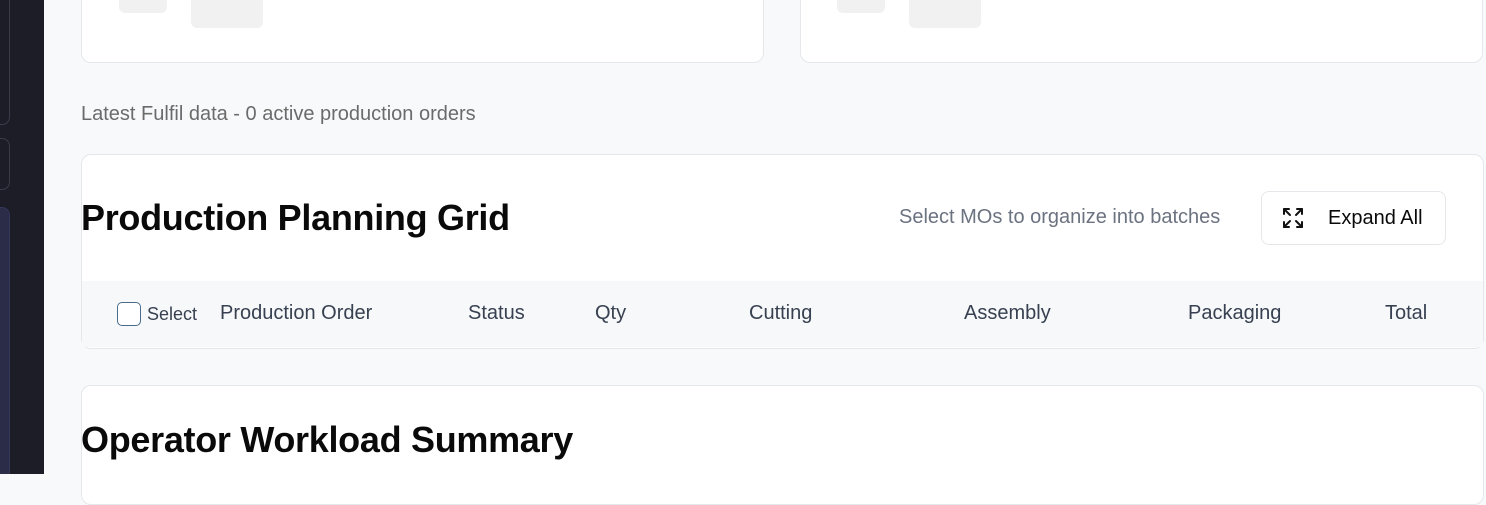 The image size is (1486, 505). I want to click on column-header-total: Total, so click(1406, 313).